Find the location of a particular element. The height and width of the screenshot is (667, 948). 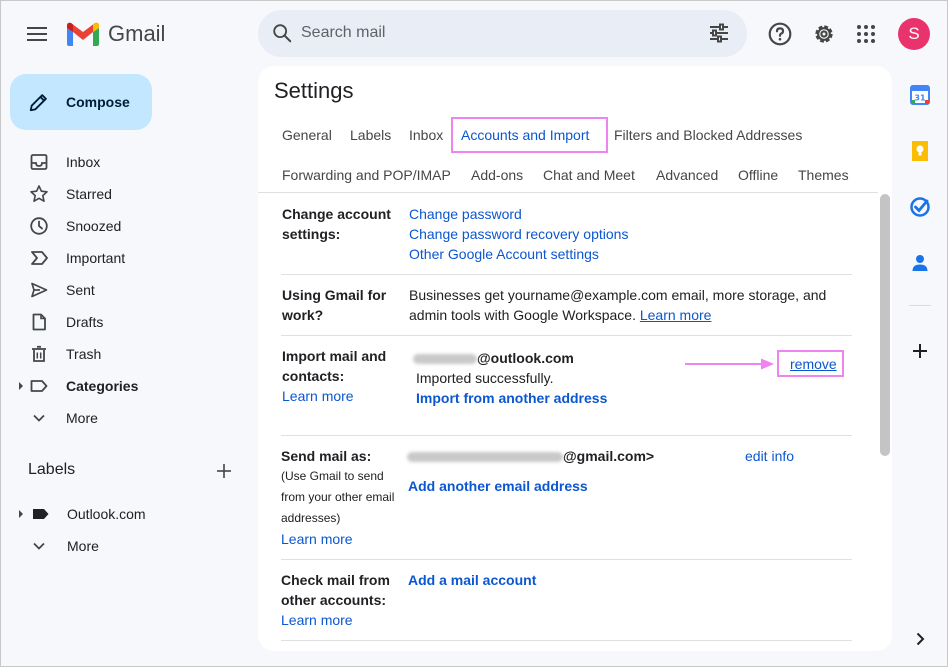

compose-button: Compose is located at coordinates (81, 102).